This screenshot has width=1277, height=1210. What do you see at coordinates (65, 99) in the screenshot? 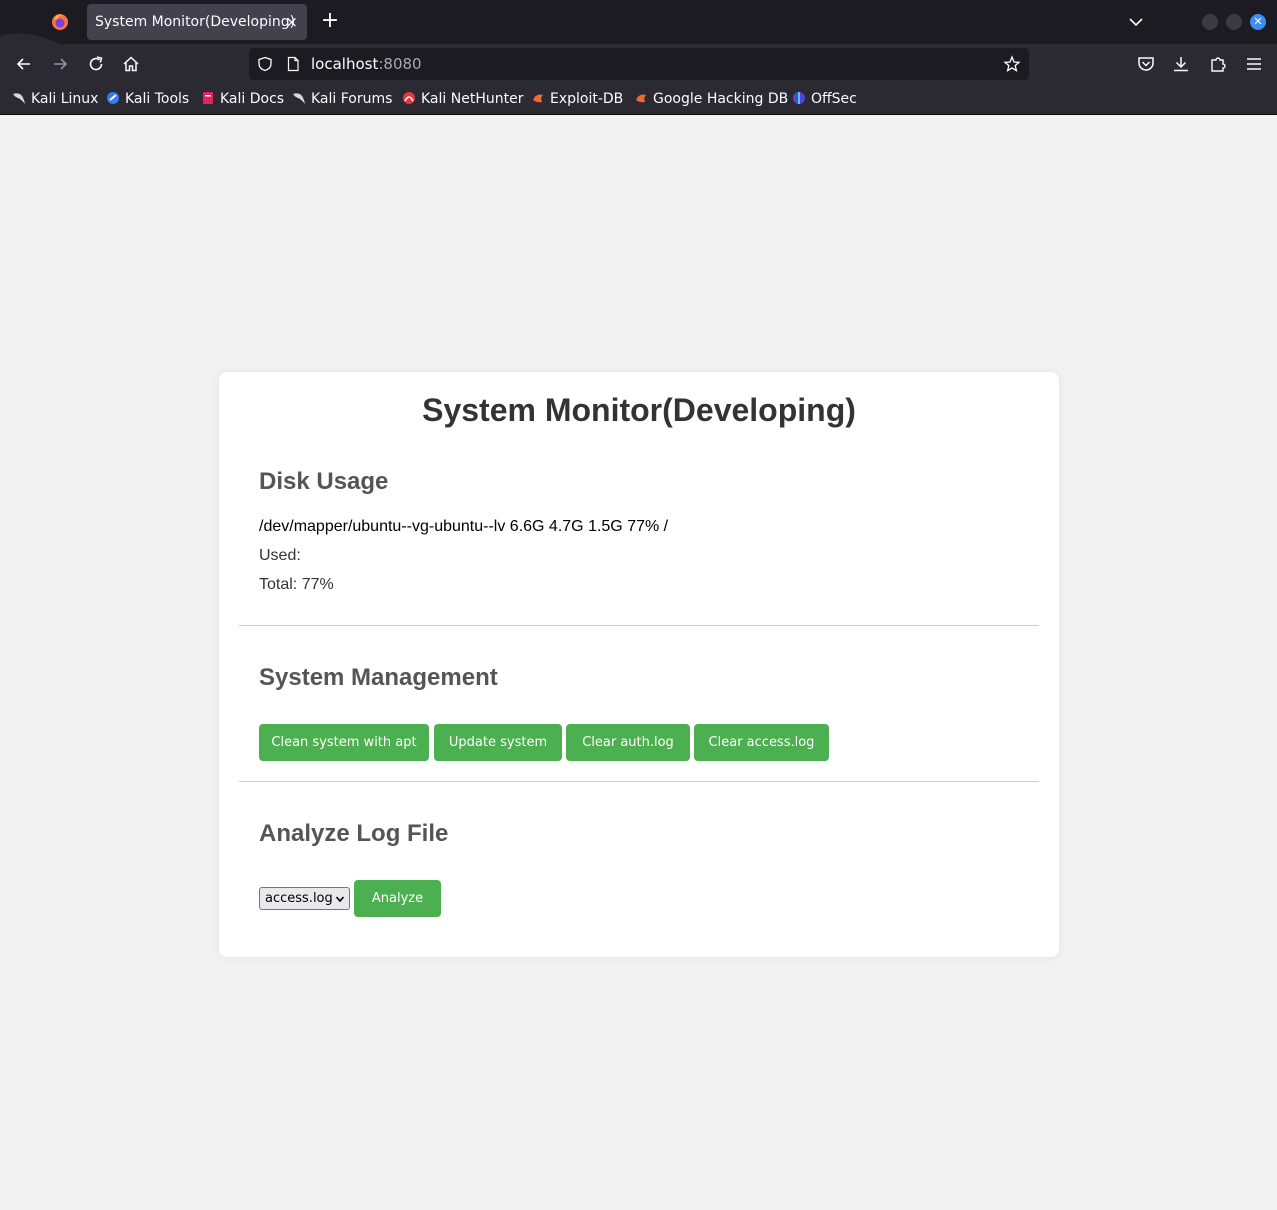
I see `bookmark-label: Kali Linux` at bounding box center [65, 99].